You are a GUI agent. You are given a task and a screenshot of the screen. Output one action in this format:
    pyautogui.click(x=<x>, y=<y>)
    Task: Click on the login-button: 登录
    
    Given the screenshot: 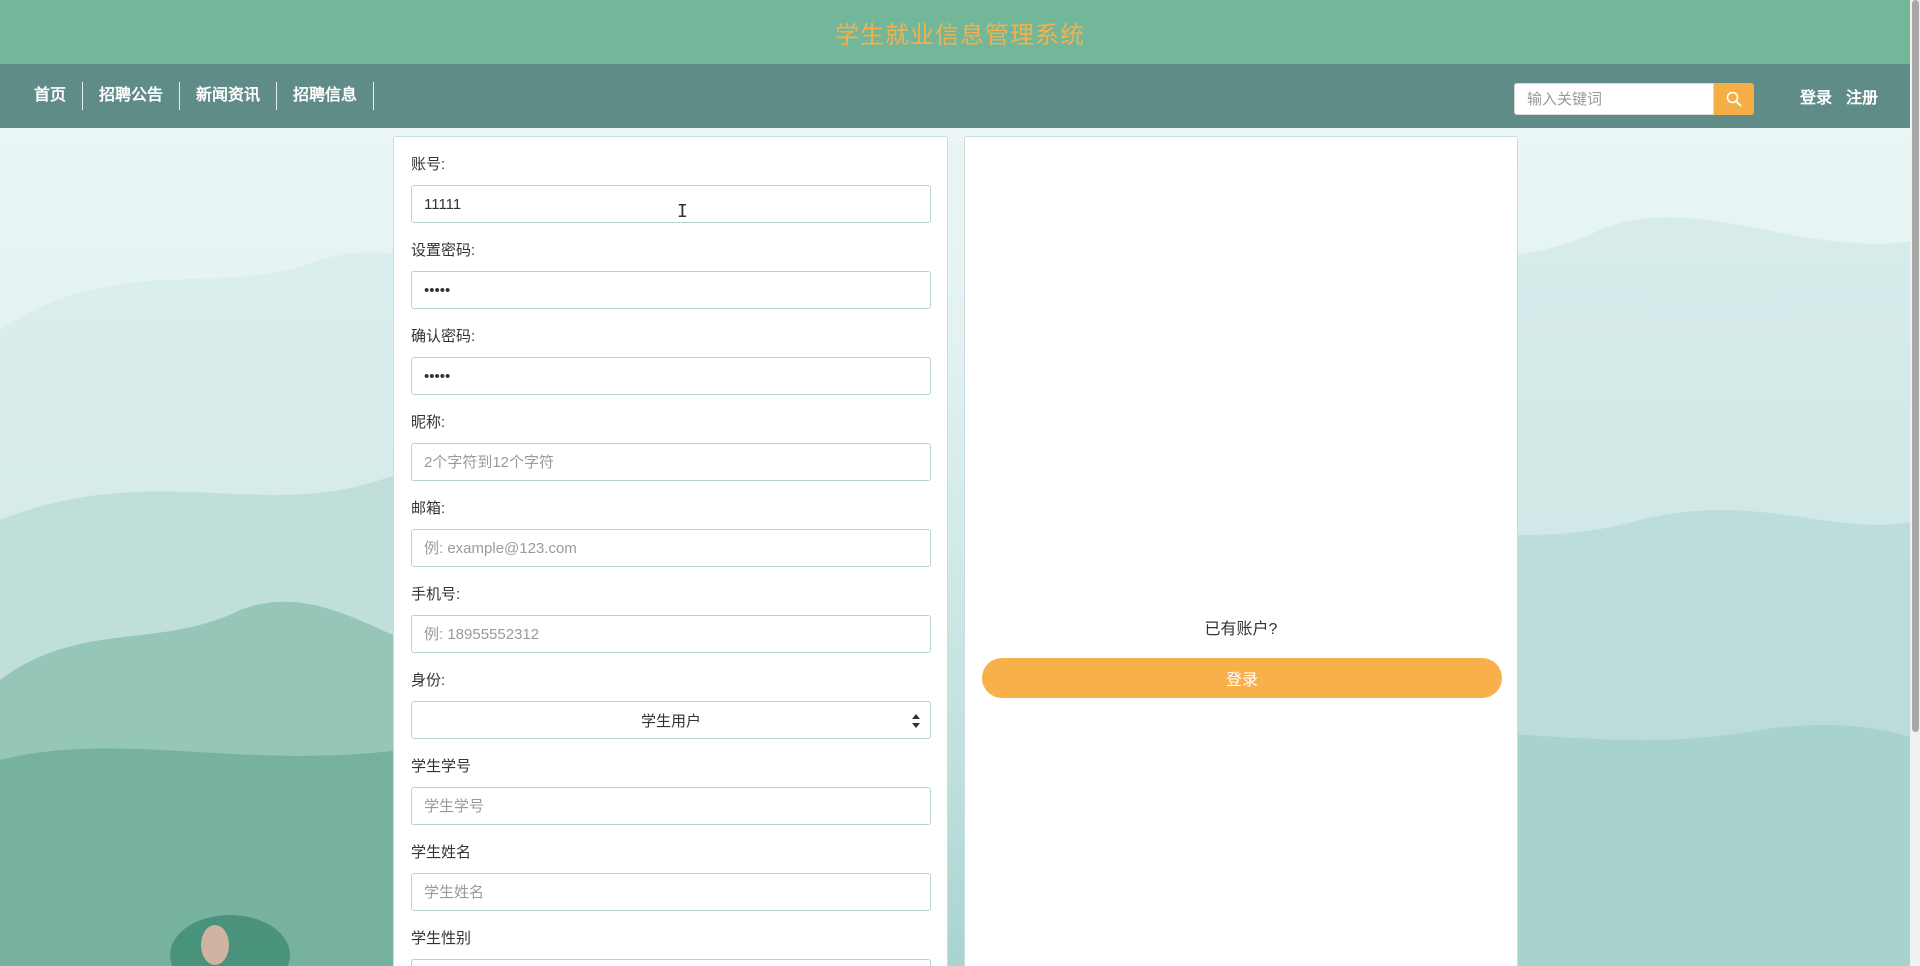 What is the action you would take?
    pyautogui.click(x=1242, y=678)
    